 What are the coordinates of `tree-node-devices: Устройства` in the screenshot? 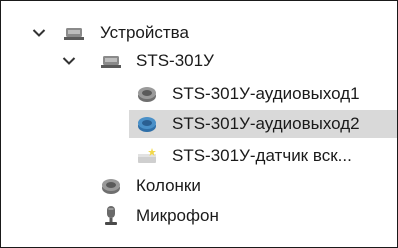 It's located at (199, 33).